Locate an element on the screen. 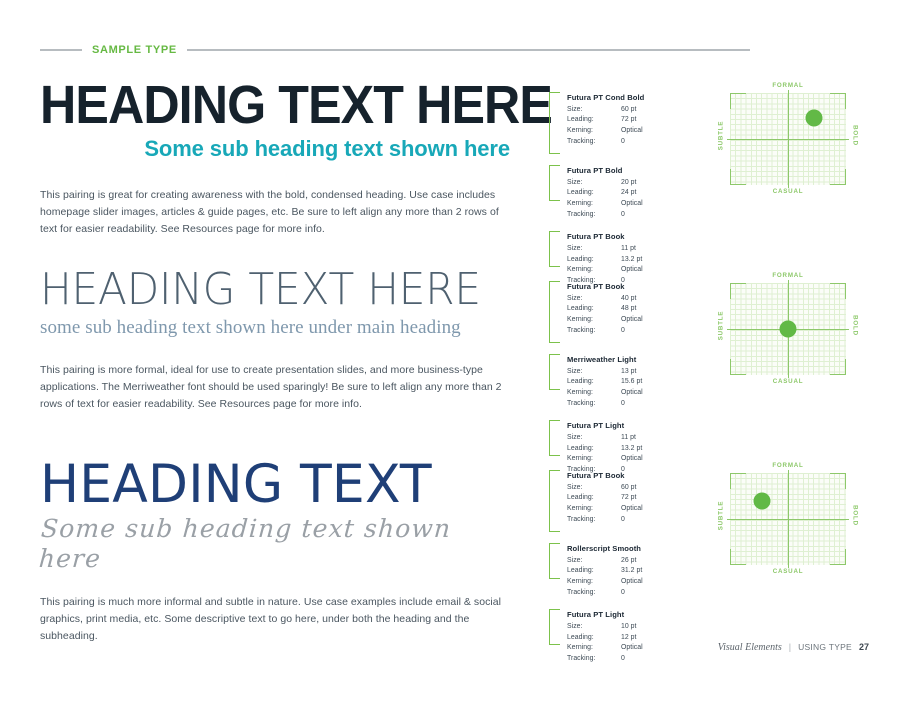  leading-value: 12 pt is located at coordinates (629, 637).